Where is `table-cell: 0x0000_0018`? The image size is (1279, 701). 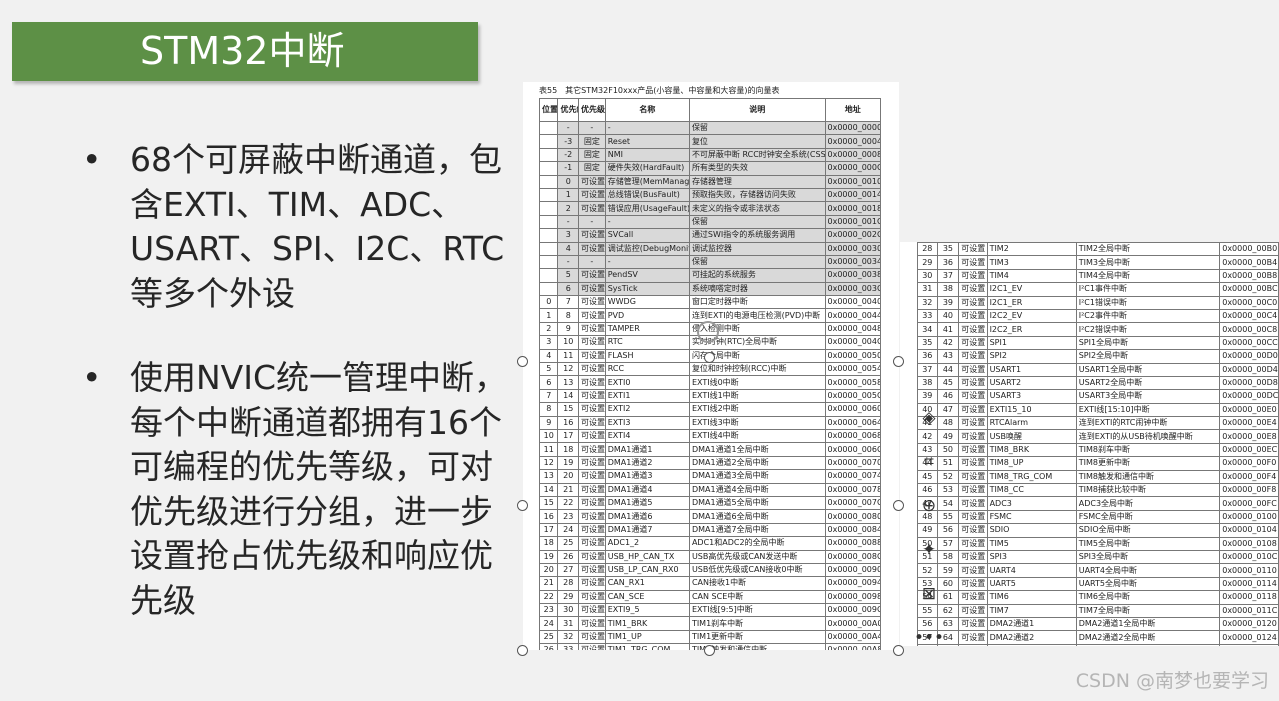
table-cell: 0x0000_0018 is located at coordinates (853, 208).